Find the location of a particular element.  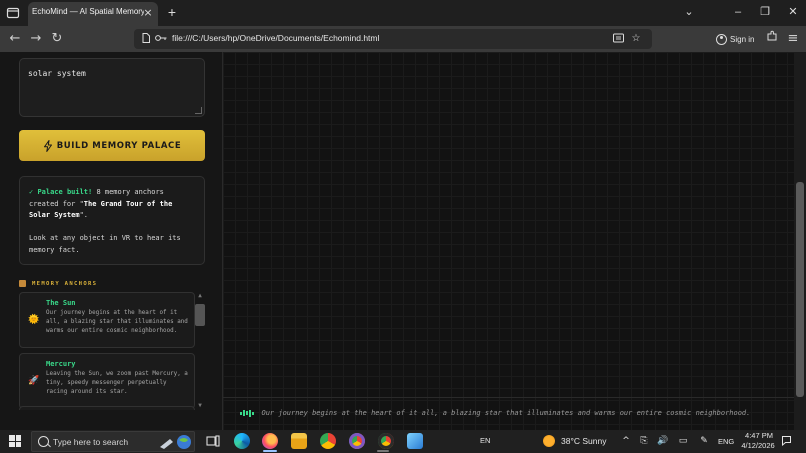

task-view-icon is located at coordinates (213, 441).